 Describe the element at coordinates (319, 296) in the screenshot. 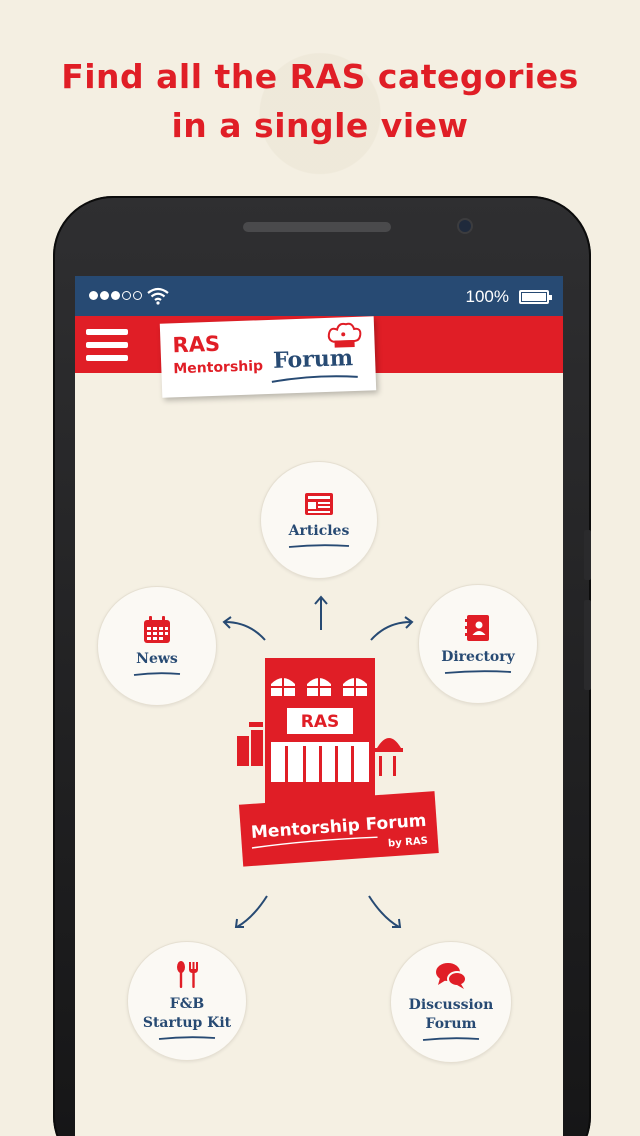

I see `status-bar: 100%` at that location.